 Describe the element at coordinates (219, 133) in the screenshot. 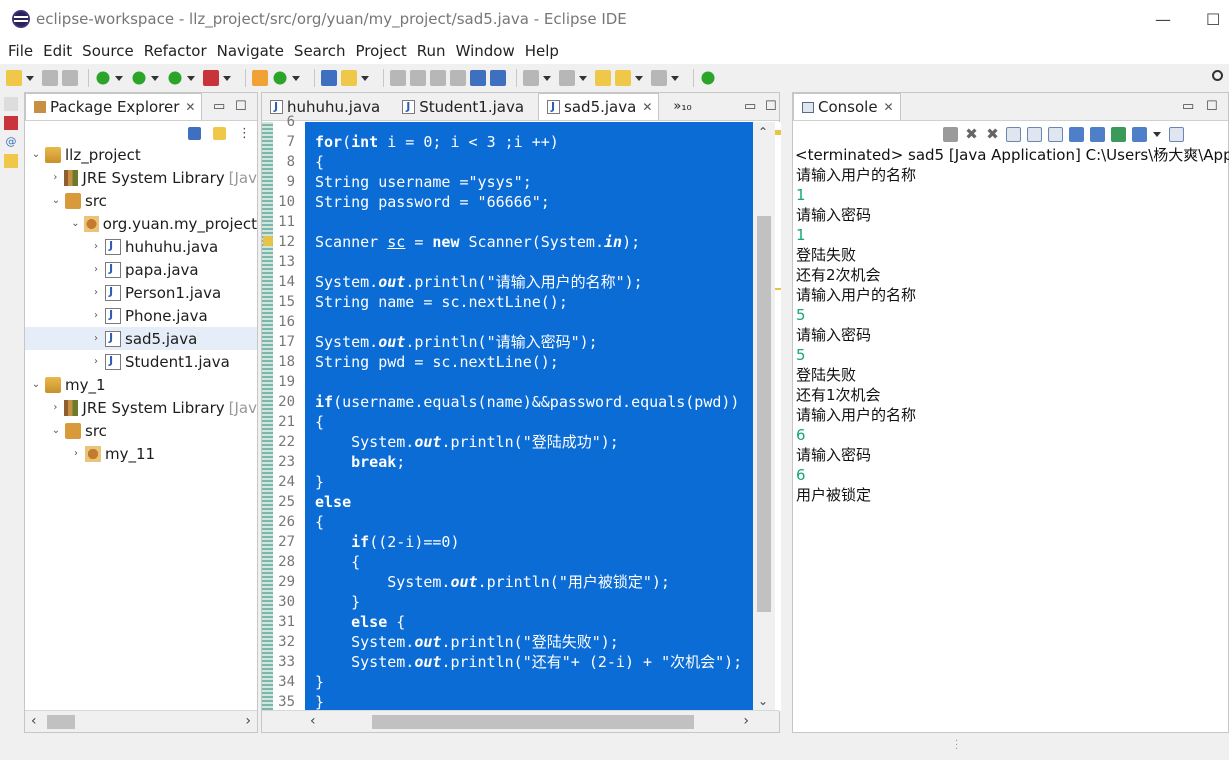

I see `link-with-editor-icon` at that location.